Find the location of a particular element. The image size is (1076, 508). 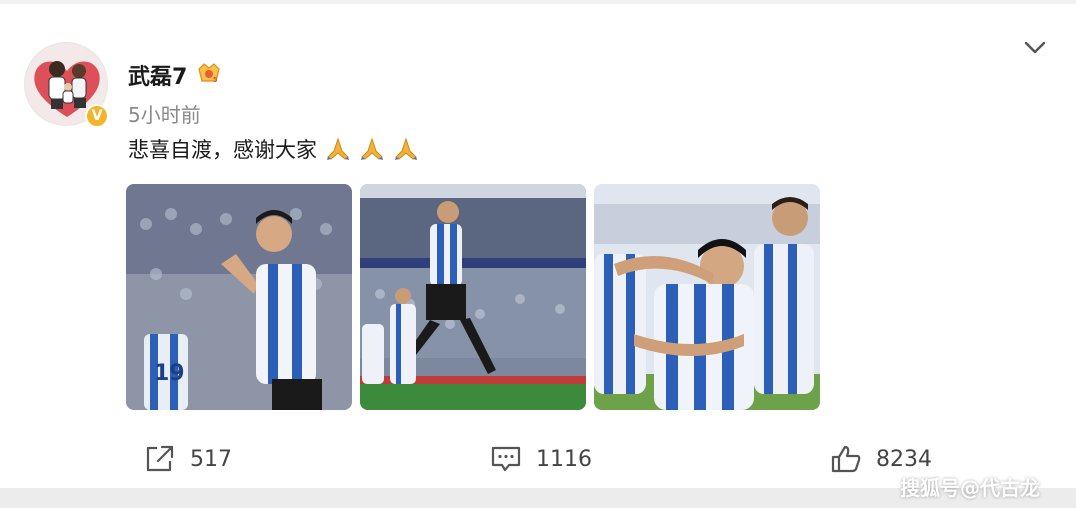

share-count: 517 is located at coordinates (211, 459).